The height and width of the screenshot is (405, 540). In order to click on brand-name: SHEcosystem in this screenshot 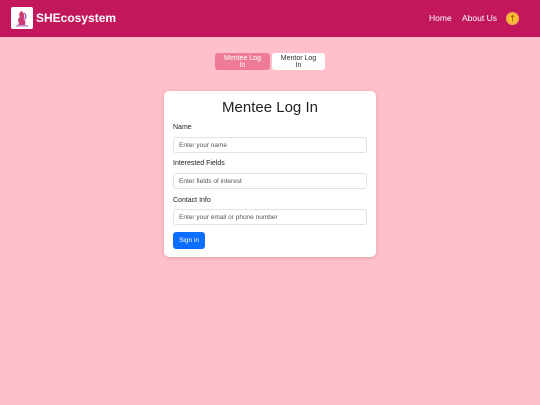, I will do `click(76, 18)`.